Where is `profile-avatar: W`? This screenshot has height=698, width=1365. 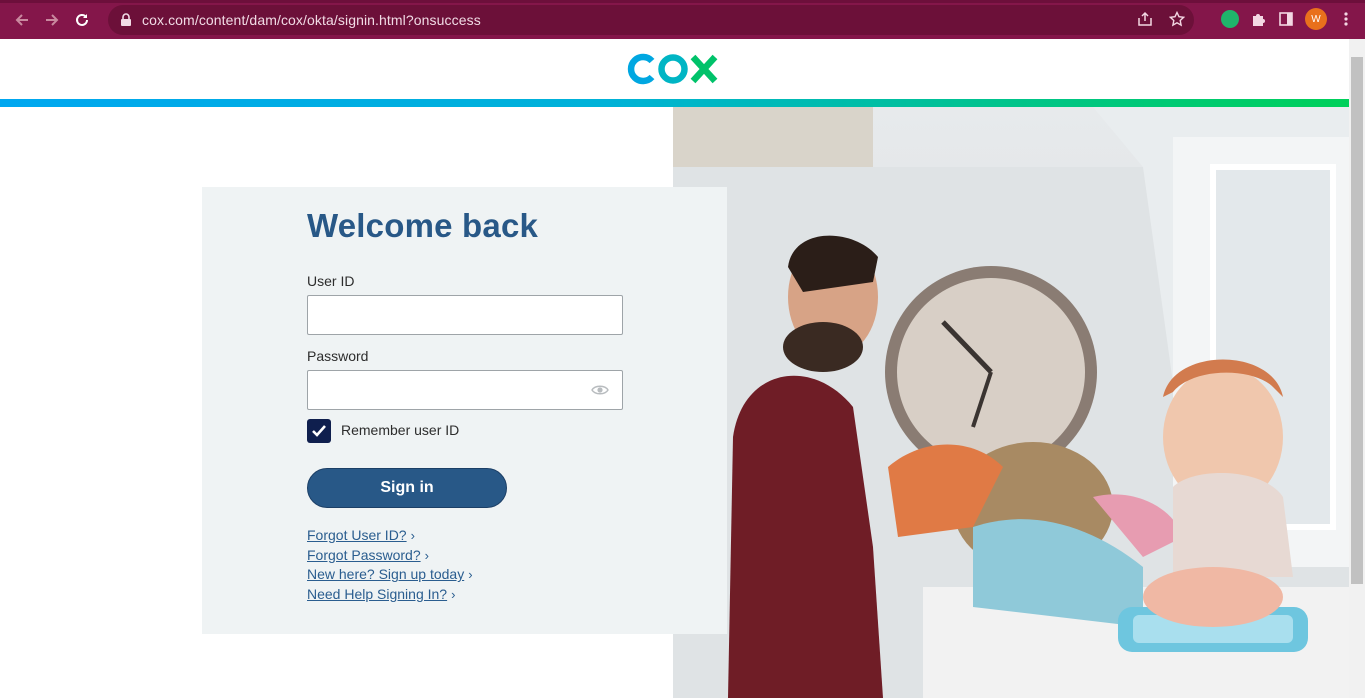 profile-avatar: W is located at coordinates (1316, 19).